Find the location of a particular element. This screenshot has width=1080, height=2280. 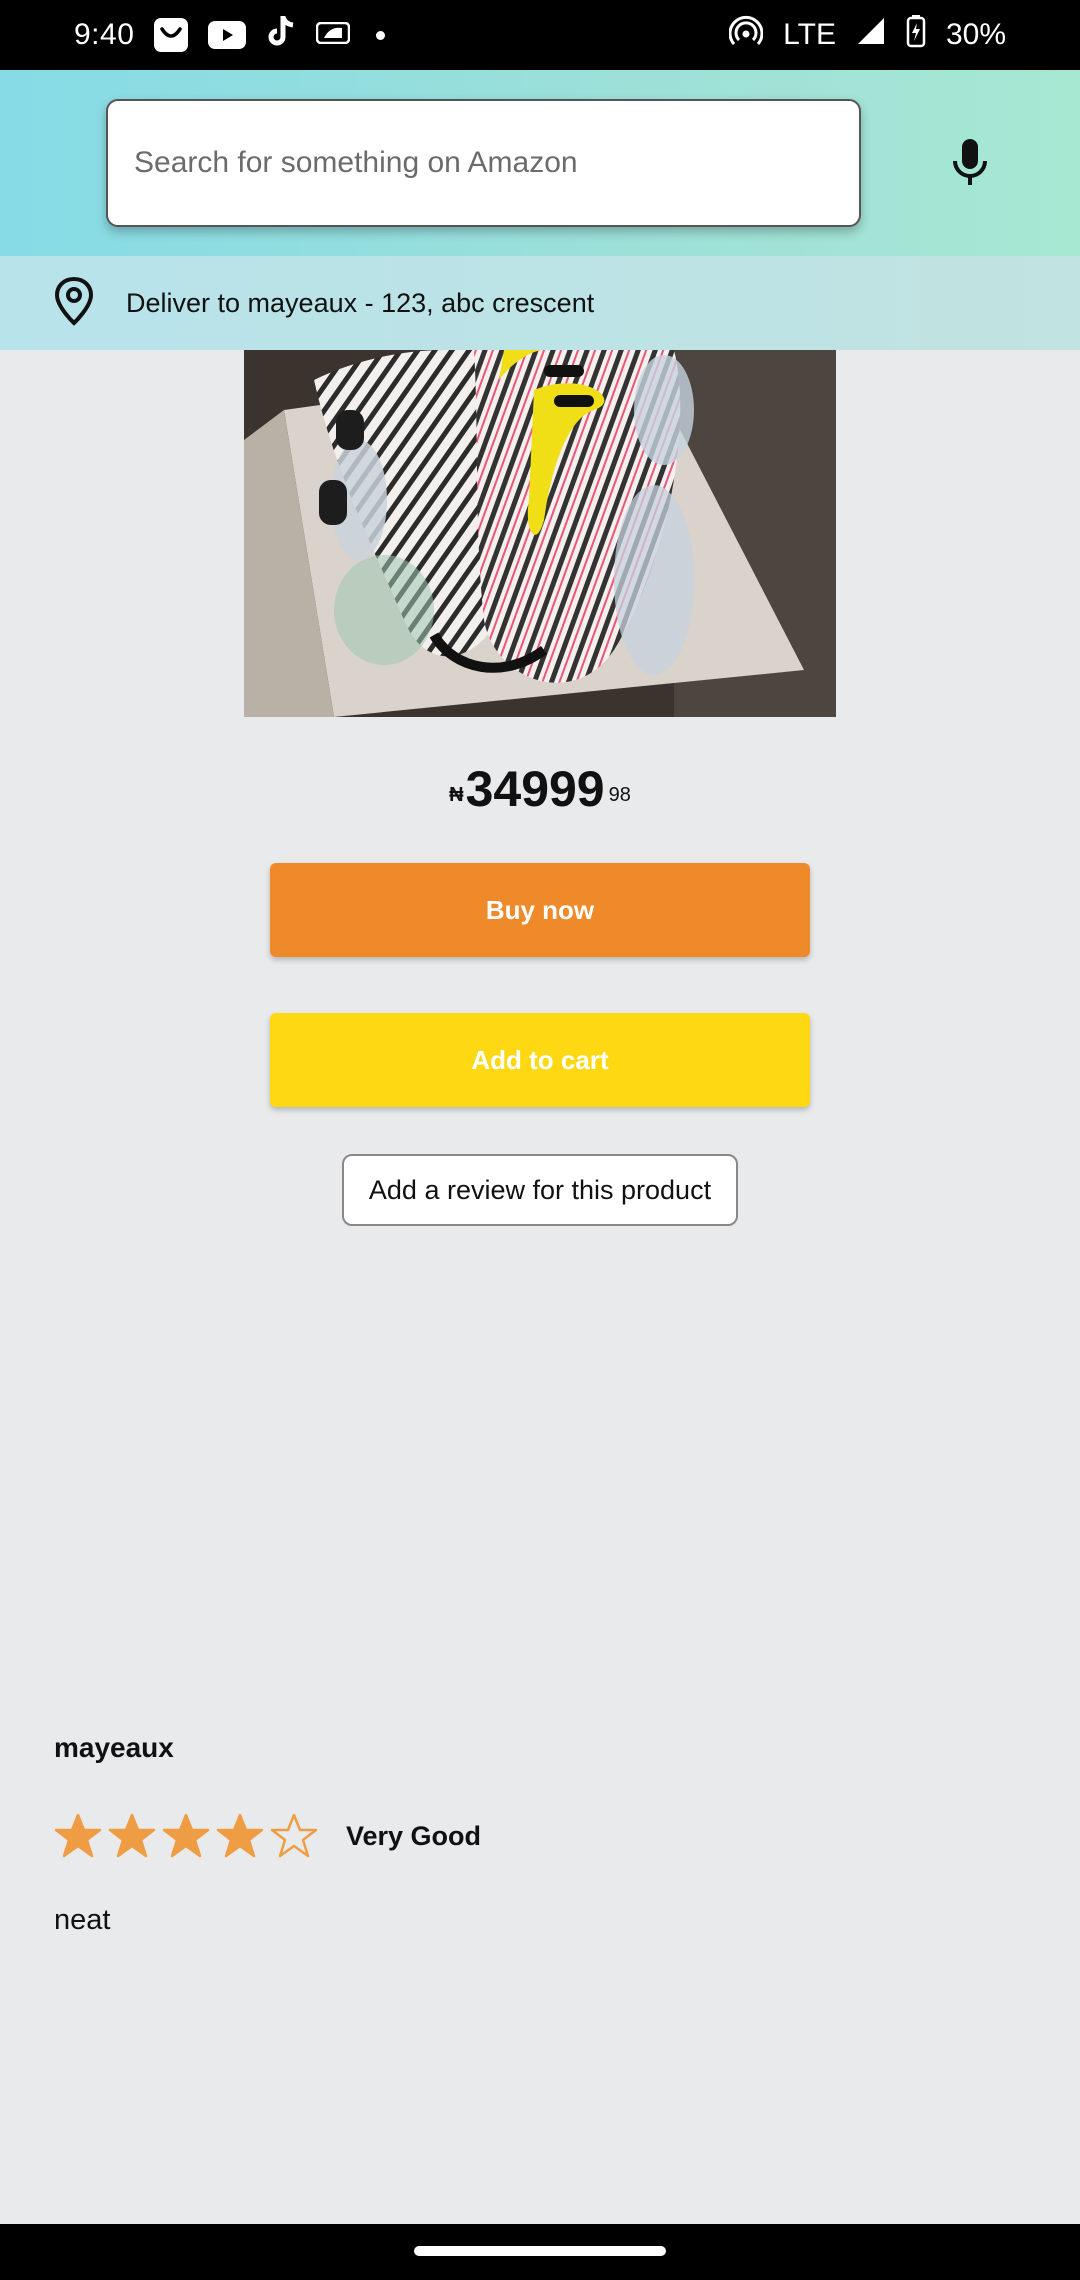

add-to-cart-button: Add to cart is located at coordinates (540, 1060).